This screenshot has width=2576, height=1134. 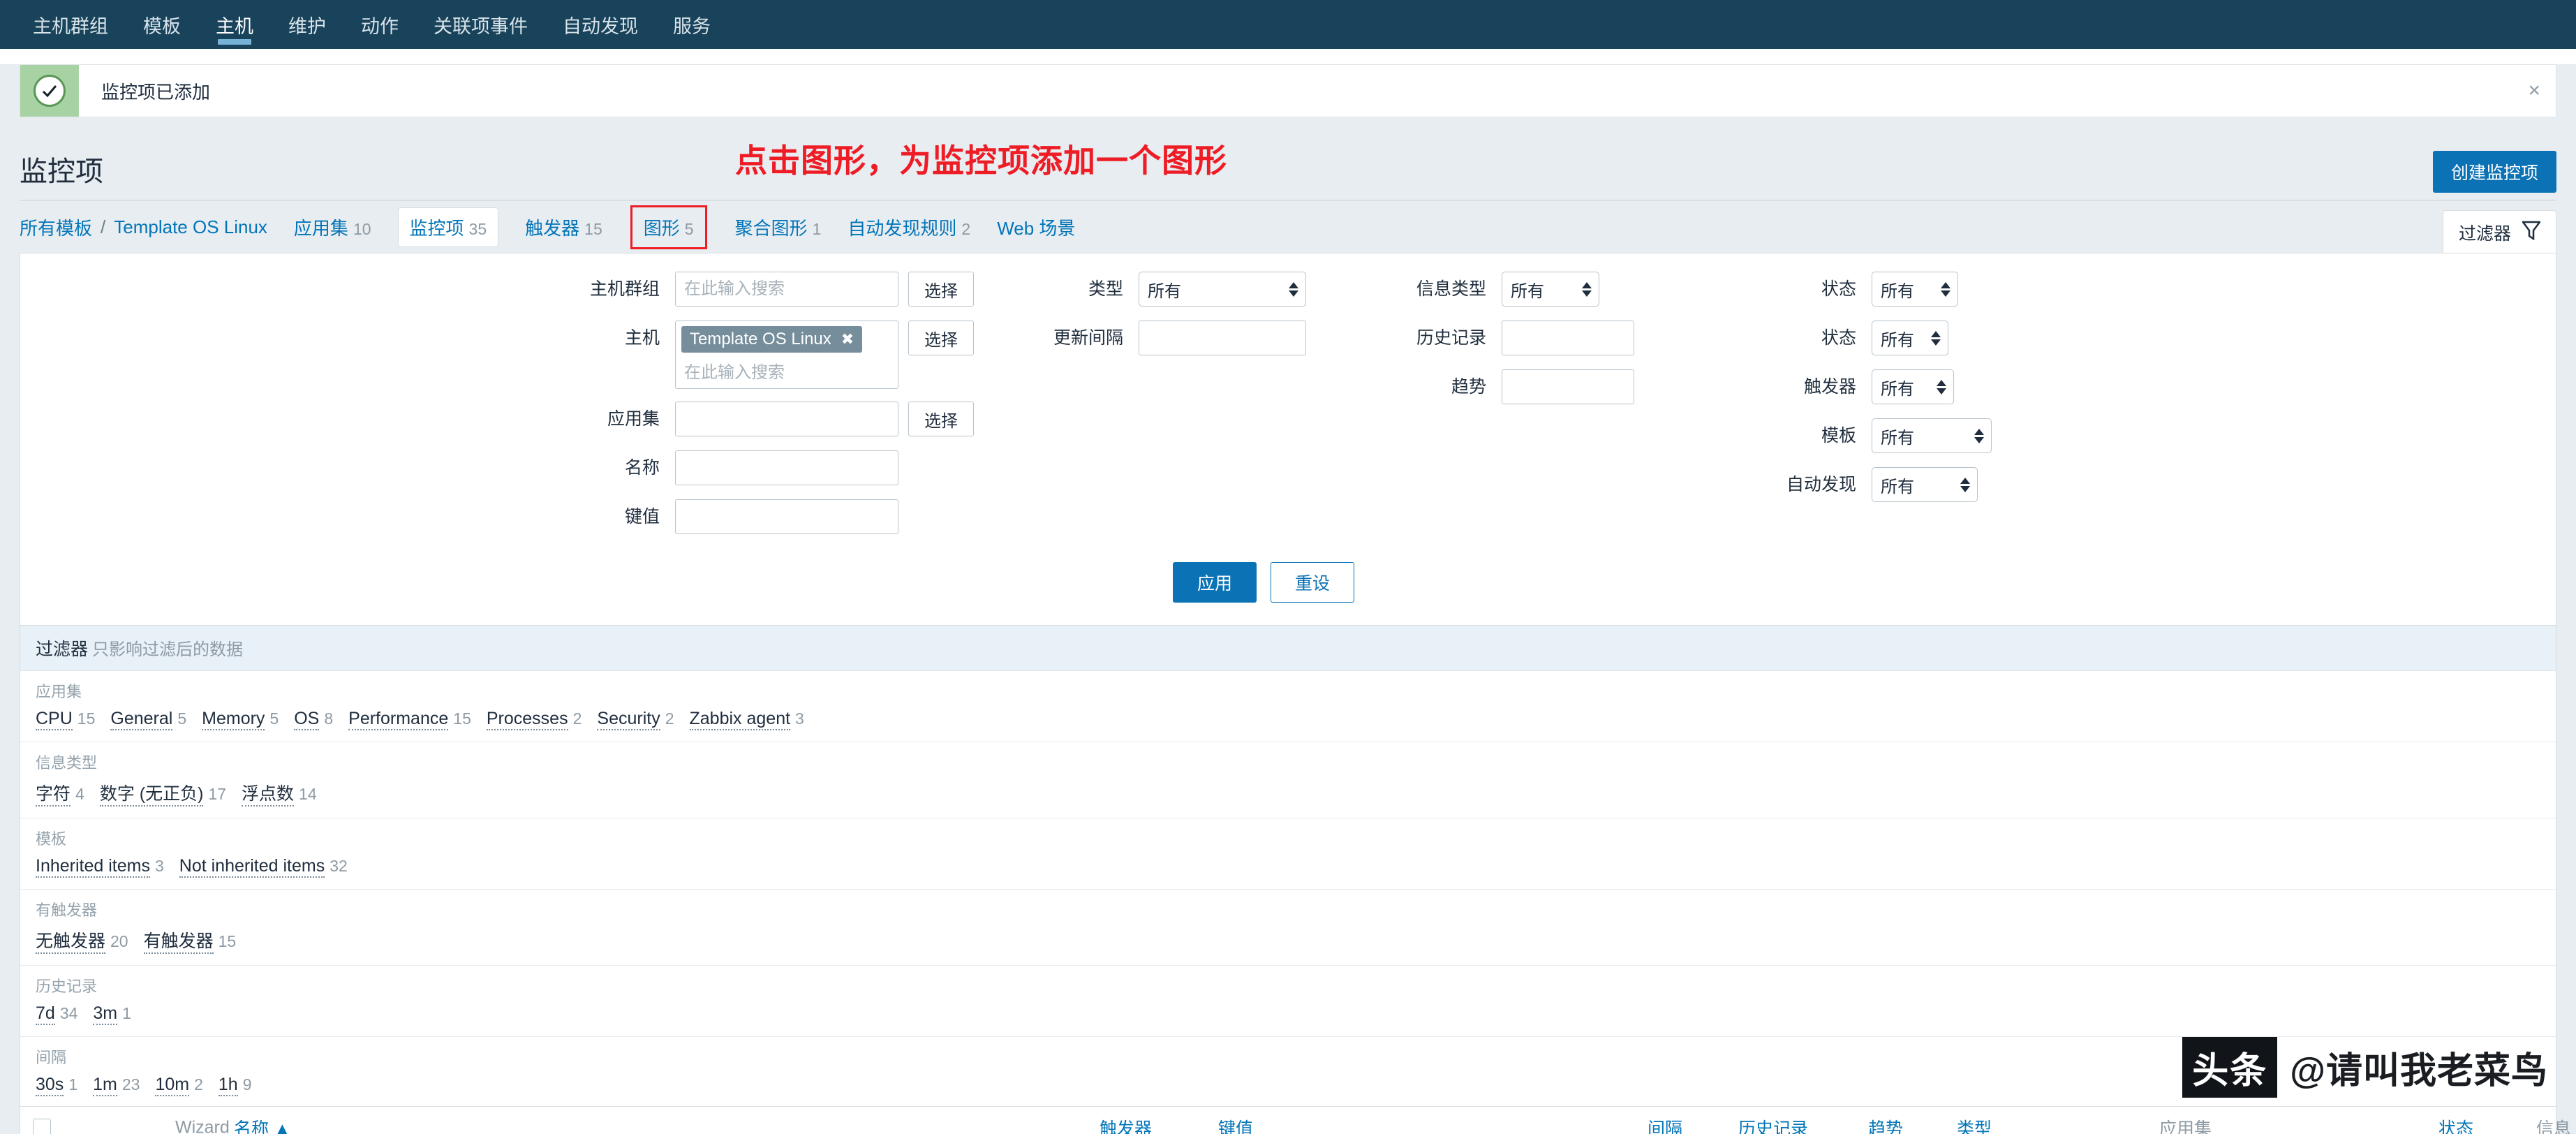 What do you see at coordinates (772, 339) in the screenshot?
I see `host-chip: Template OS Linux ✖` at bounding box center [772, 339].